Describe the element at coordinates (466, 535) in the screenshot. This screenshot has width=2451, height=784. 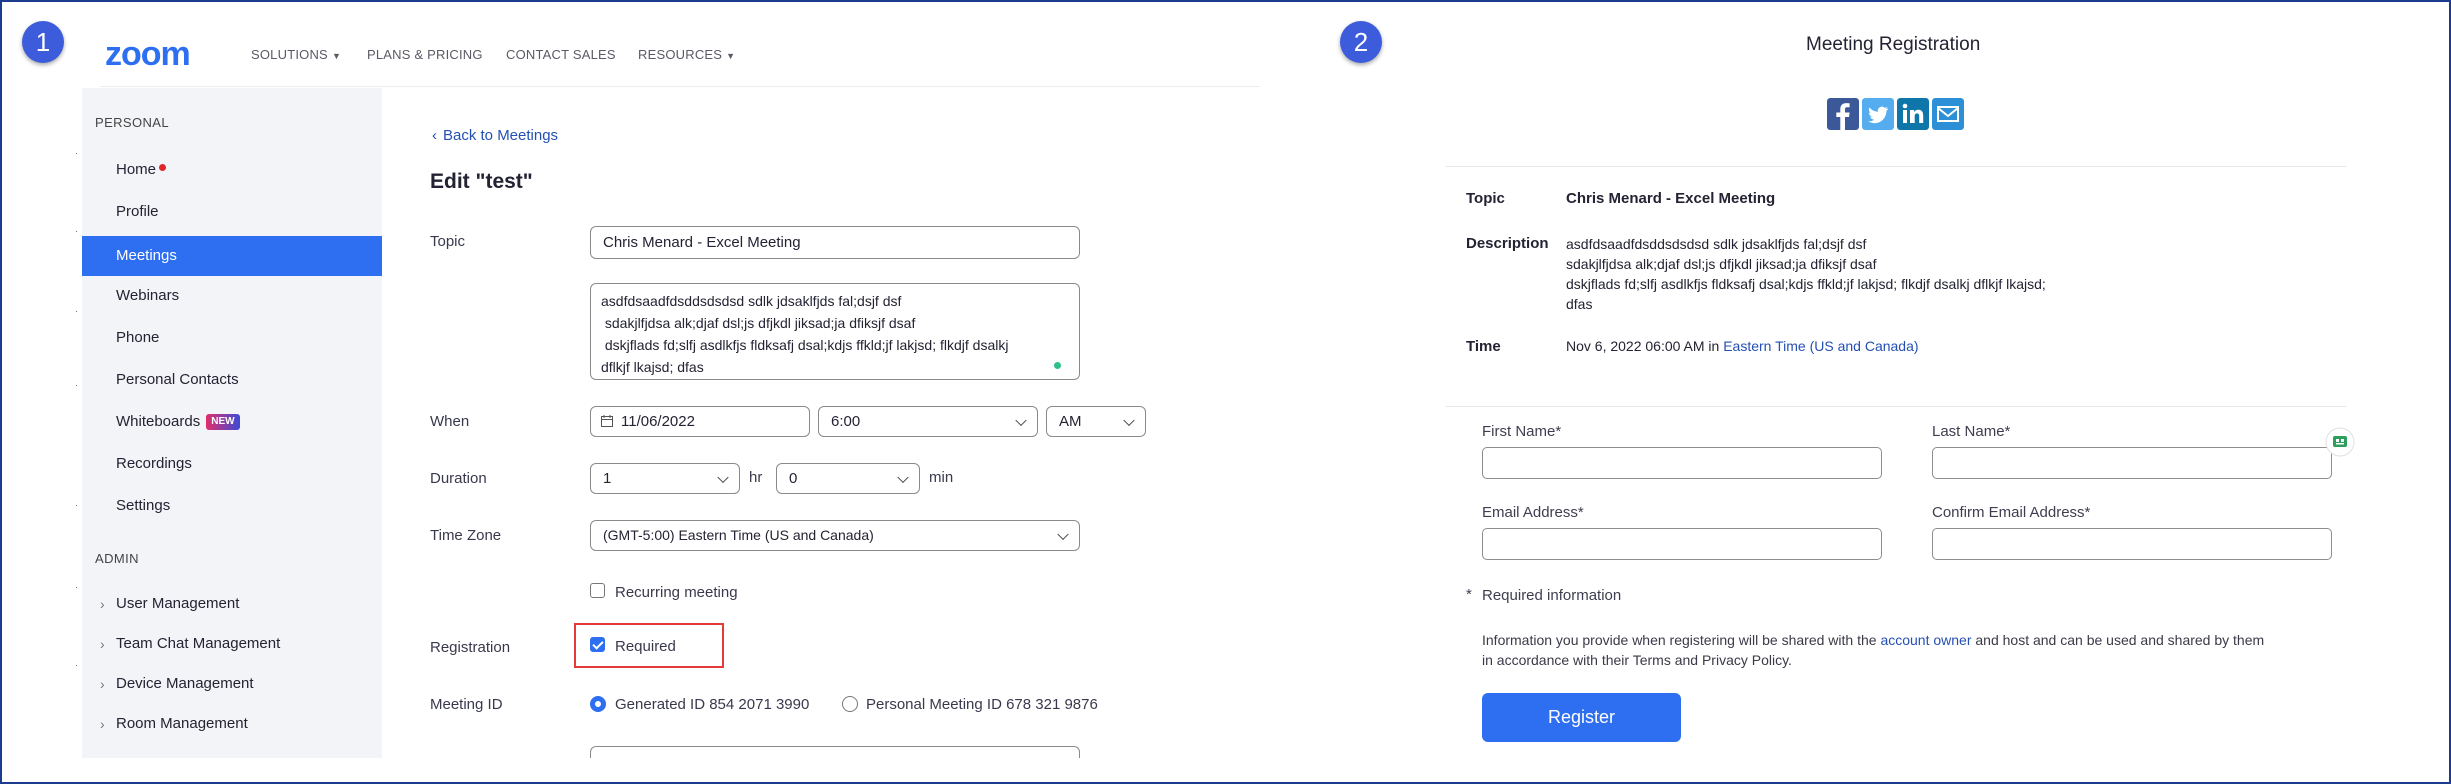
I see `timezone-label: Time Zone` at that location.